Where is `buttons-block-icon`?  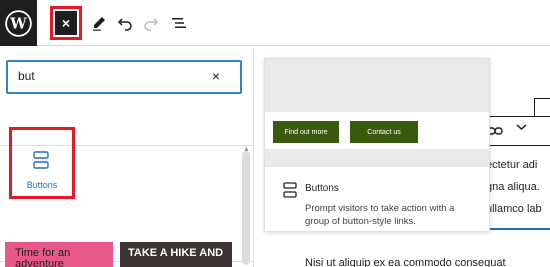
buttons-block-icon is located at coordinates (290, 190).